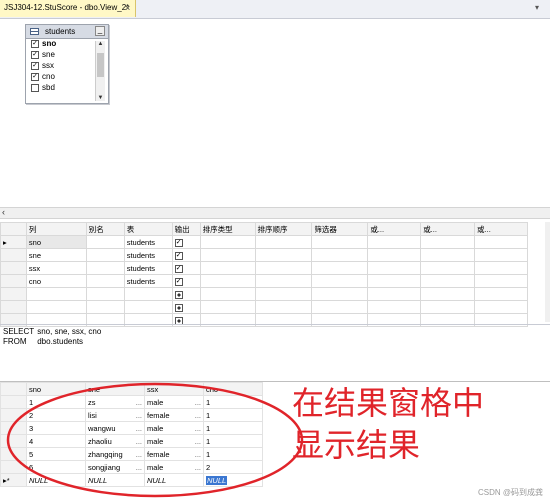  Describe the element at coordinates (148, 229) in the screenshot. I see `criteria-header: 表` at that location.